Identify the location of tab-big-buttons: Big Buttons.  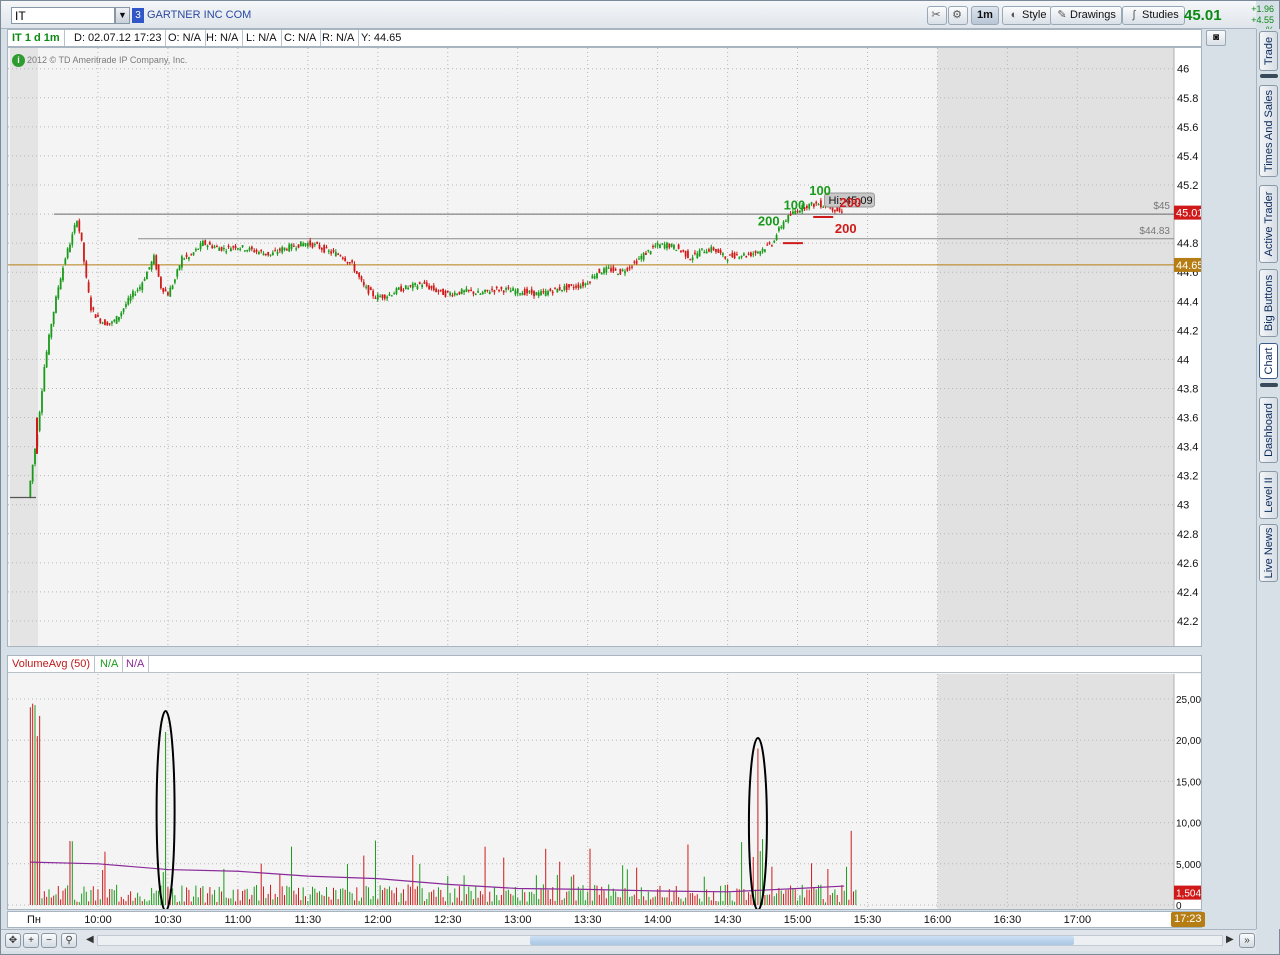
(1268, 303).